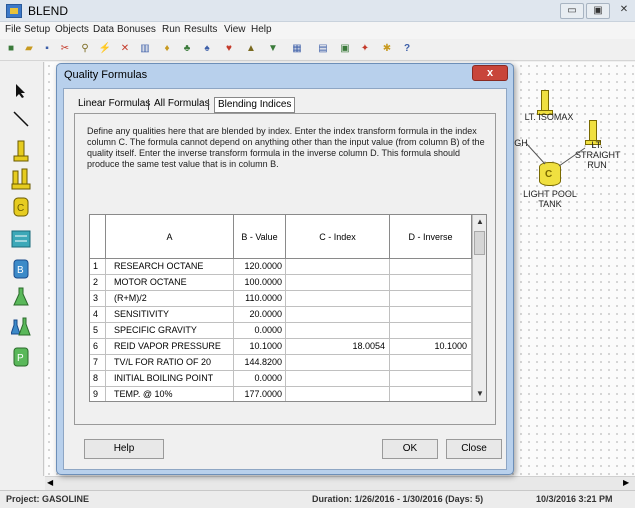  What do you see at coordinates (21, 327) in the screenshot?
I see `flasks-icon` at bounding box center [21, 327].